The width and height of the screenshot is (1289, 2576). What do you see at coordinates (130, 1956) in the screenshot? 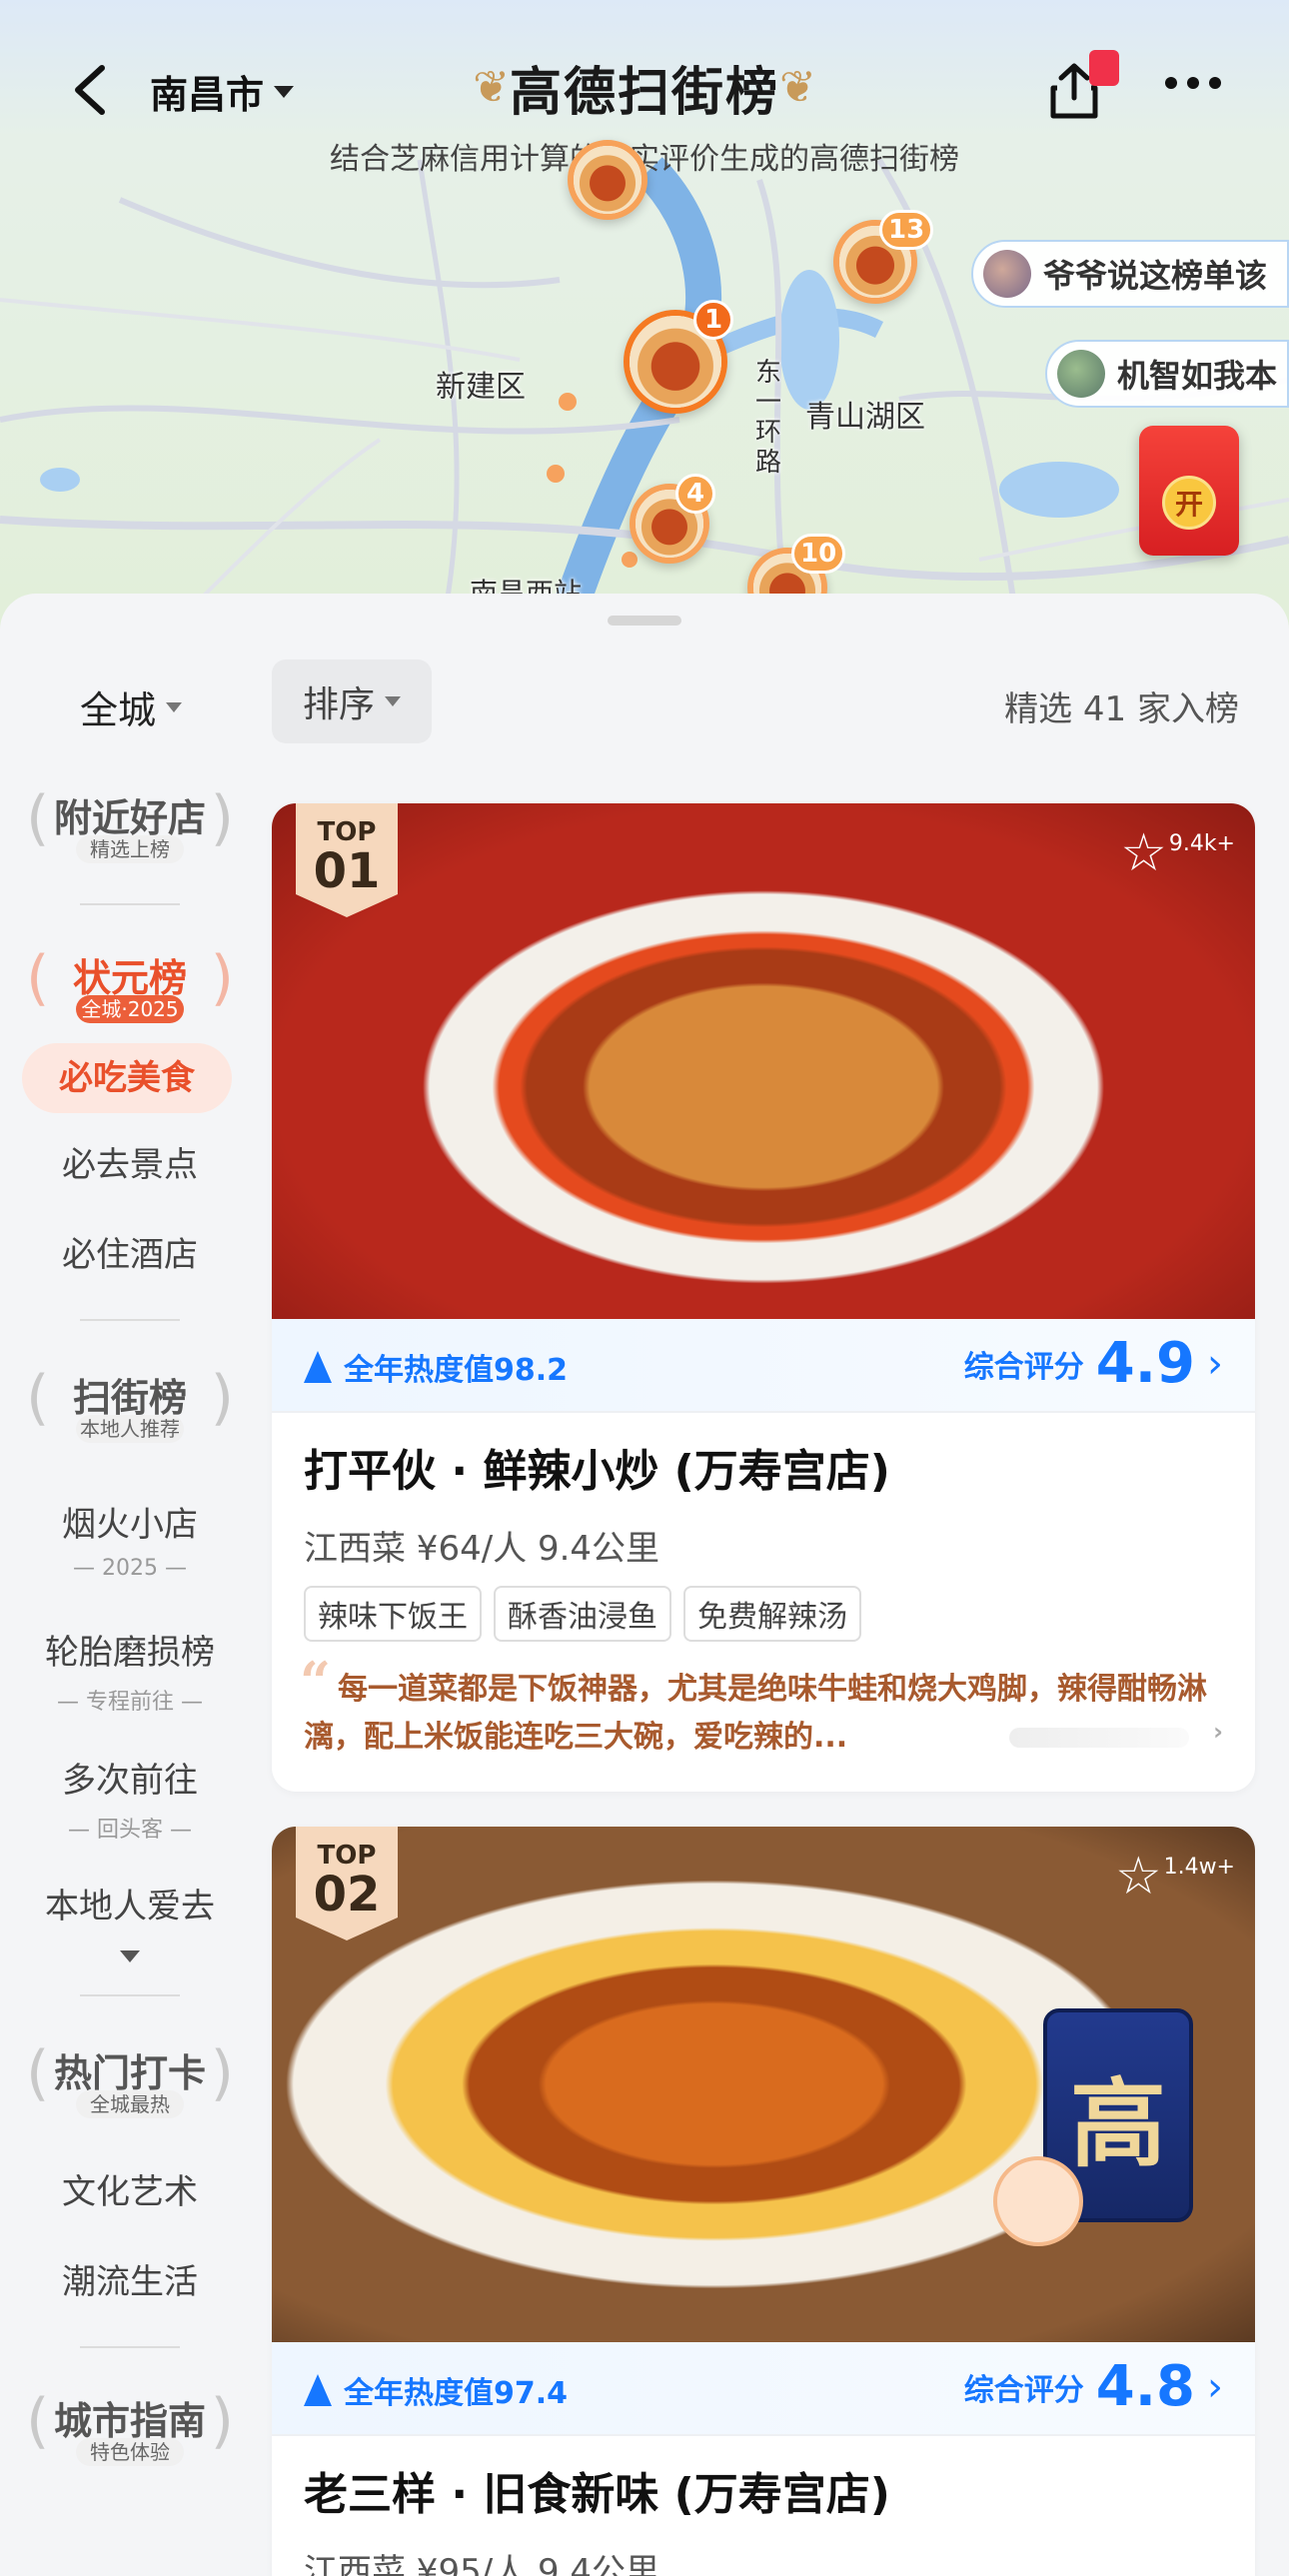
I see `expand-more-icon` at bounding box center [130, 1956].